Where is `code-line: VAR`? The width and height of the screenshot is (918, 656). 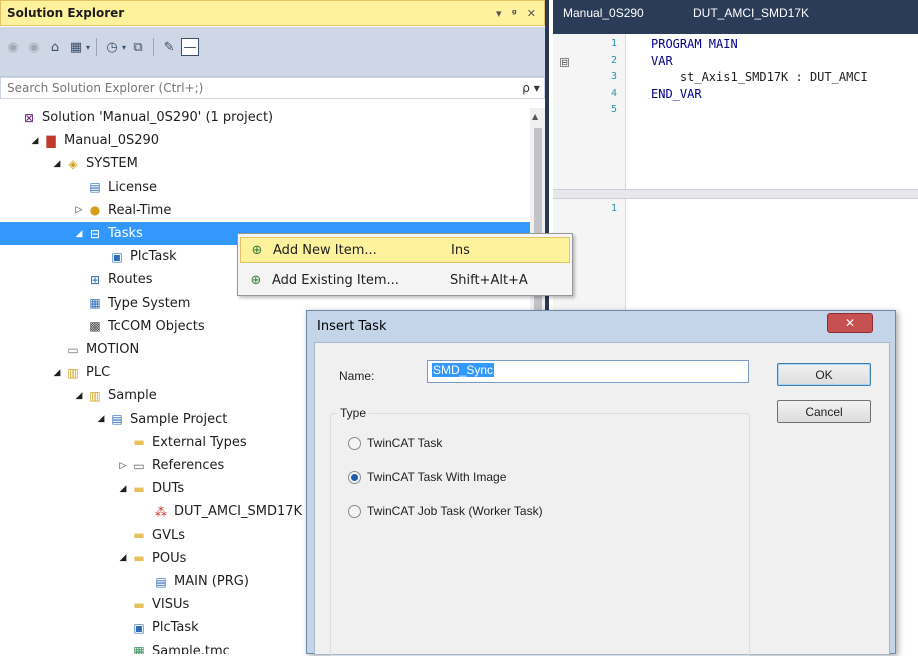
code-line: VAR is located at coordinates (662, 60).